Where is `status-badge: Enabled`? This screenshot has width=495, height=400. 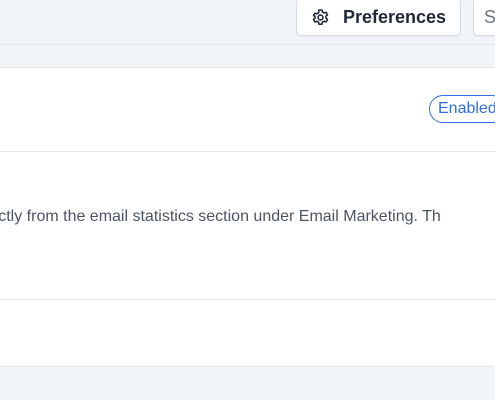
status-badge: Enabled is located at coordinates (462, 109).